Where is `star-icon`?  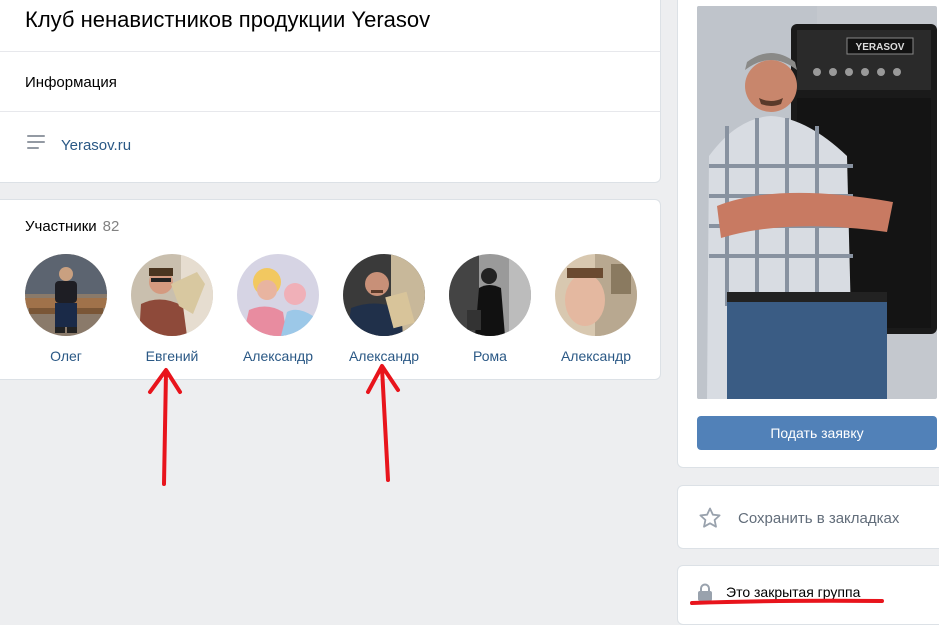
star-icon is located at coordinates (710, 517).